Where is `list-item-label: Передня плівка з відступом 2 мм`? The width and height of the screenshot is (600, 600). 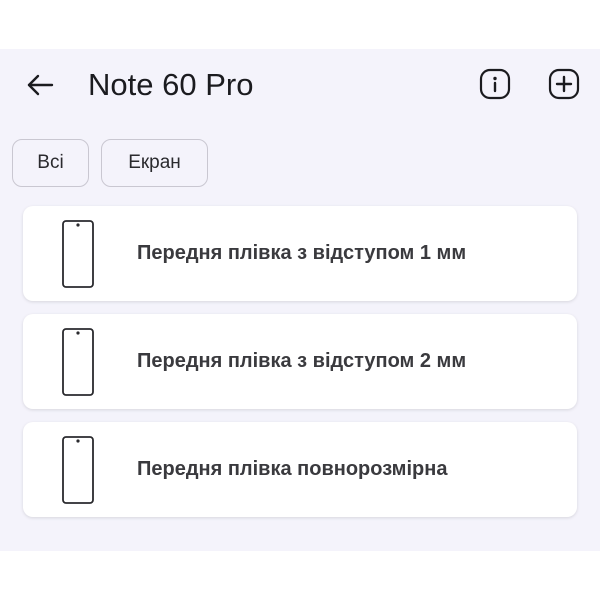 list-item-label: Передня плівка з відступом 2 мм is located at coordinates (302, 361).